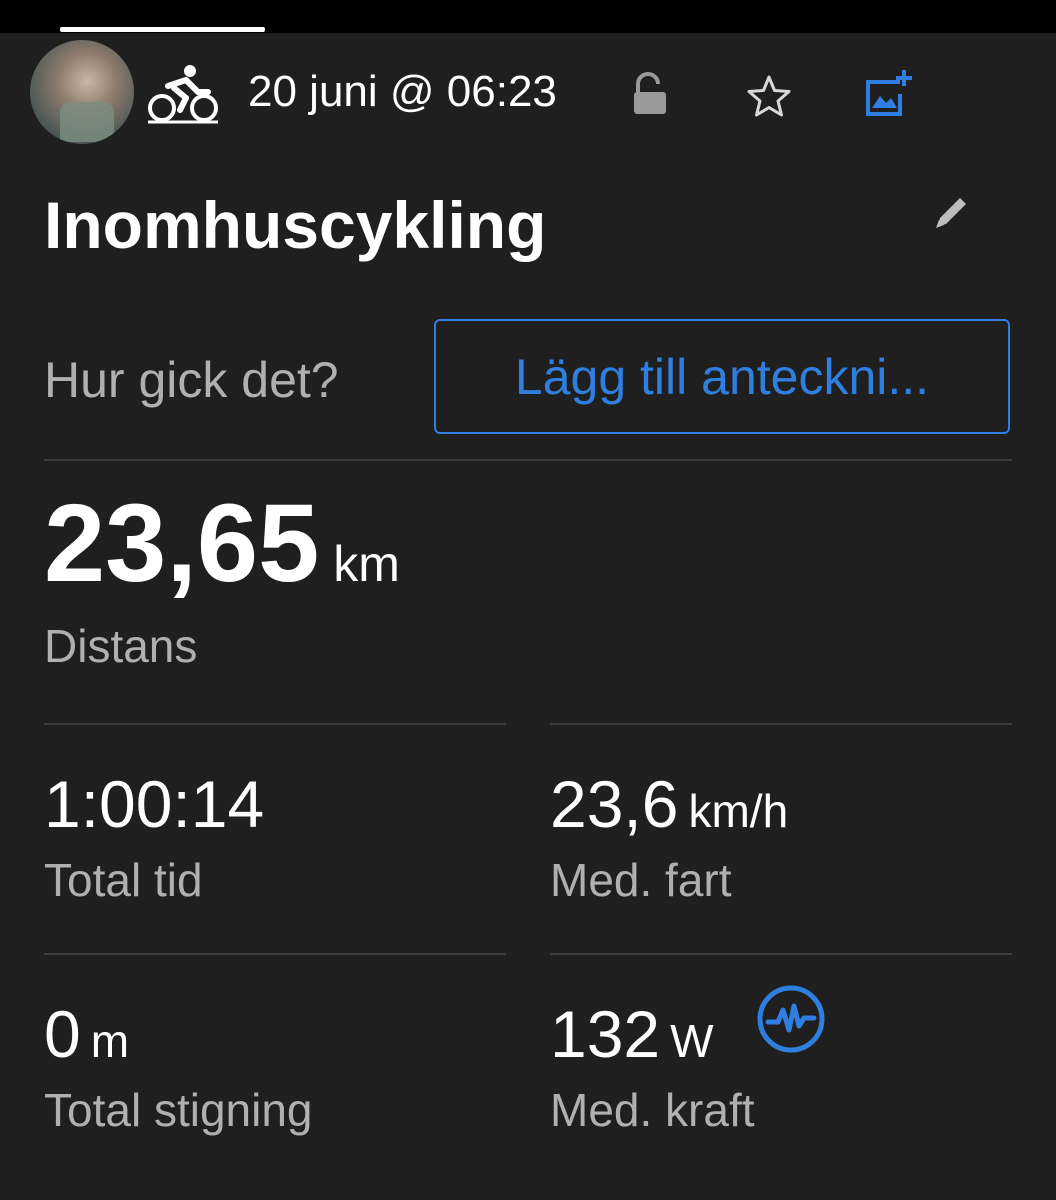  I want to click on edit-icon, so click(952, 212).